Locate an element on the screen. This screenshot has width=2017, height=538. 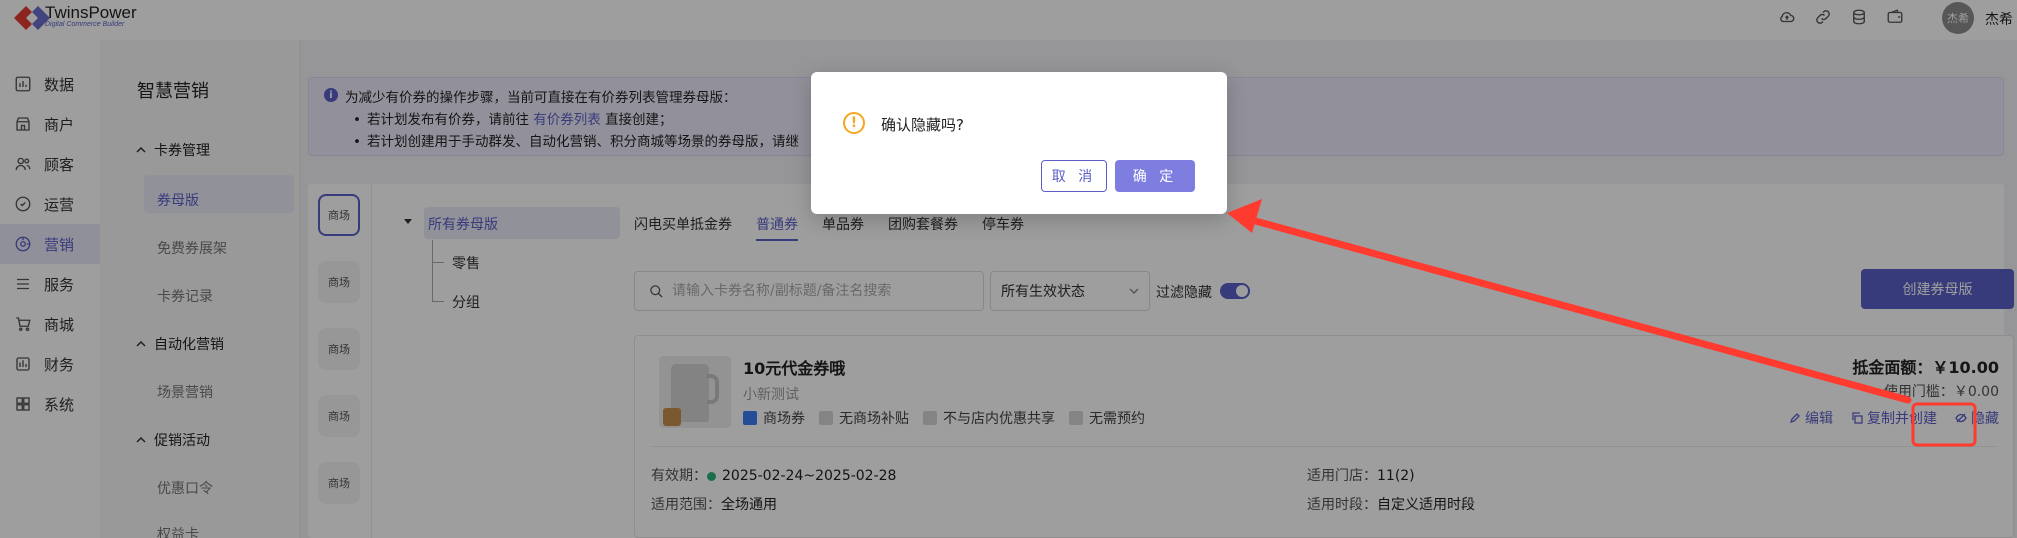
confirm-dialog: ! 确认隐藏吗? 取 消 确 定 is located at coordinates (1019, 143).